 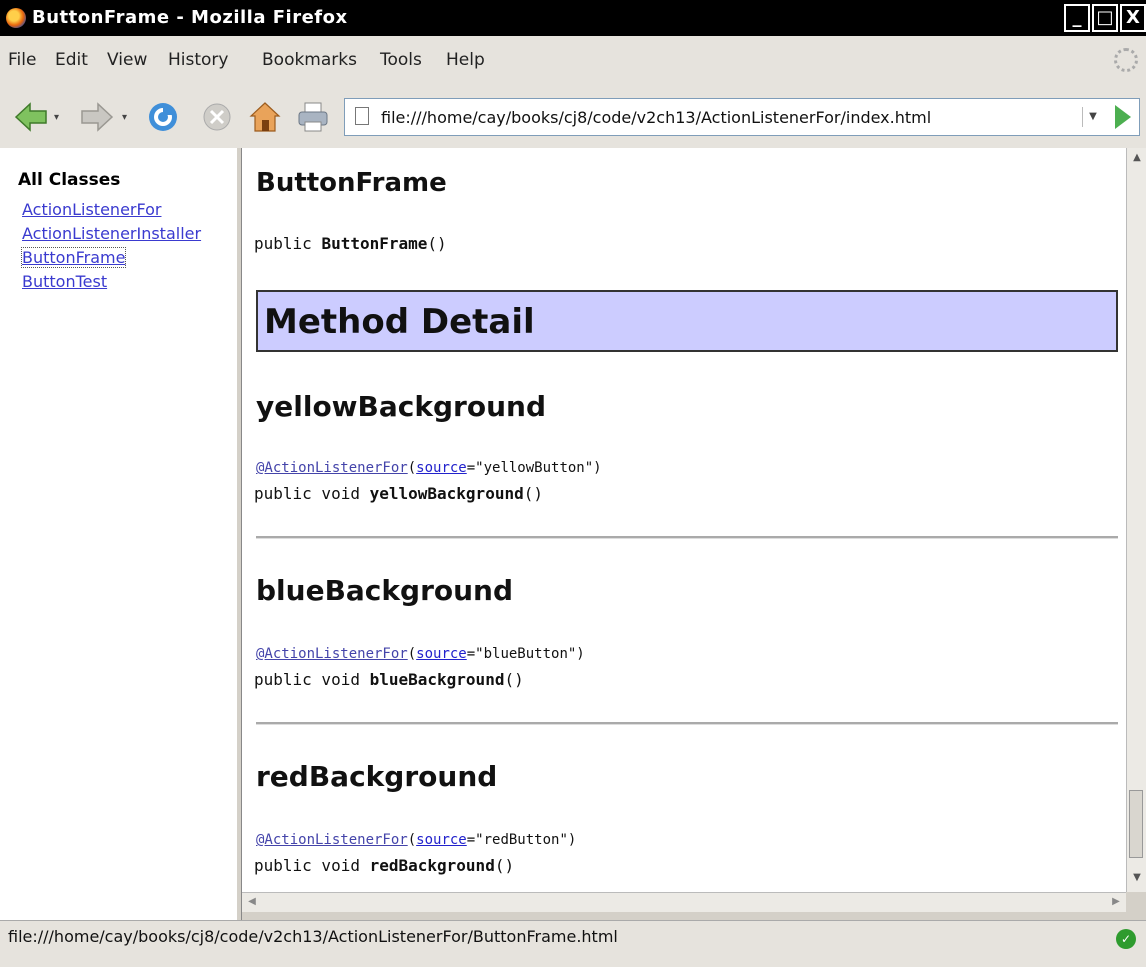 I want to click on sig-name: redBackground, so click(x=432, y=865).